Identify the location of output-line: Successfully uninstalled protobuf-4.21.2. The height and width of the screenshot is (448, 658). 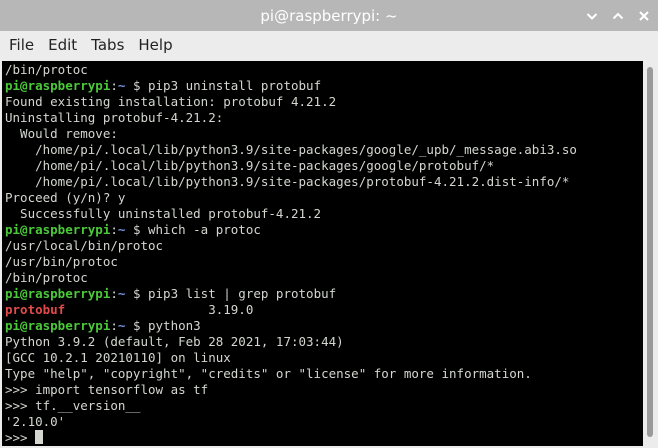
(163, 213).